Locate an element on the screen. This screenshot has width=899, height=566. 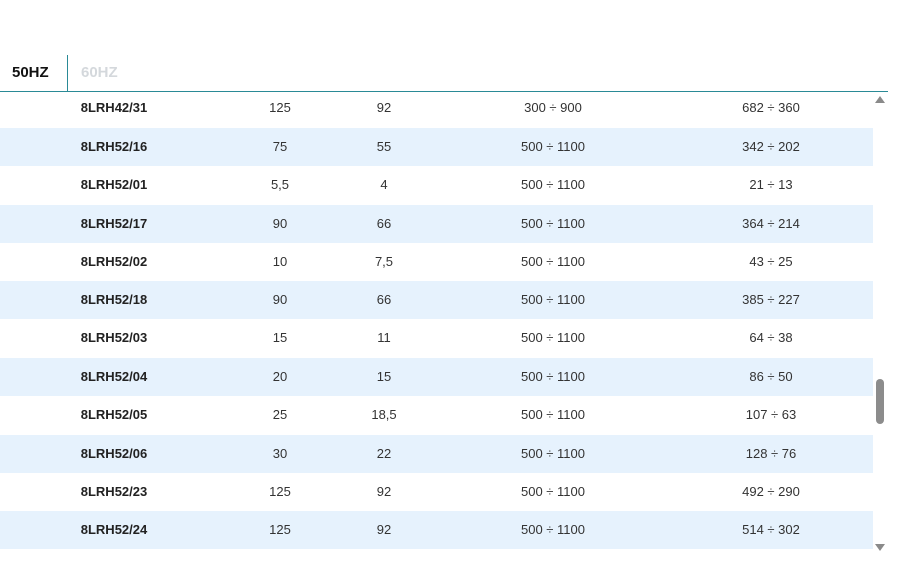
kw-cell: 75 is located at coordinates (280, 146).